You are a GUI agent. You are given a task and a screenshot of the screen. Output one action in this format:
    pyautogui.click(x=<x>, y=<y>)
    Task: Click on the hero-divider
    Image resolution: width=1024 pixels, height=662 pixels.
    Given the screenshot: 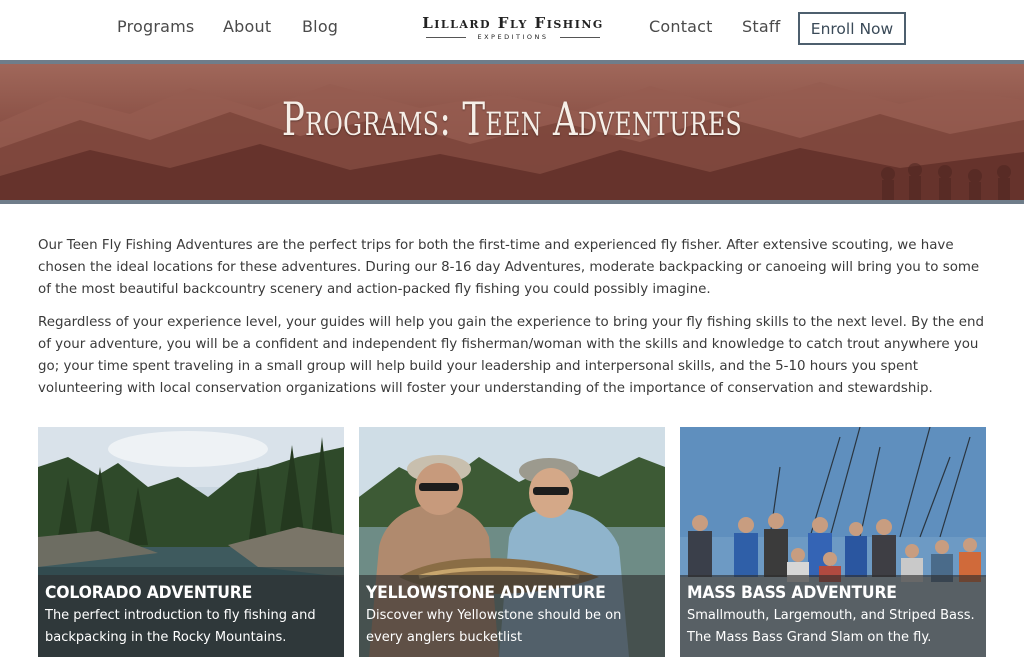 What is the action you would take?
    pyautogui.click(x=512, y=202)
    